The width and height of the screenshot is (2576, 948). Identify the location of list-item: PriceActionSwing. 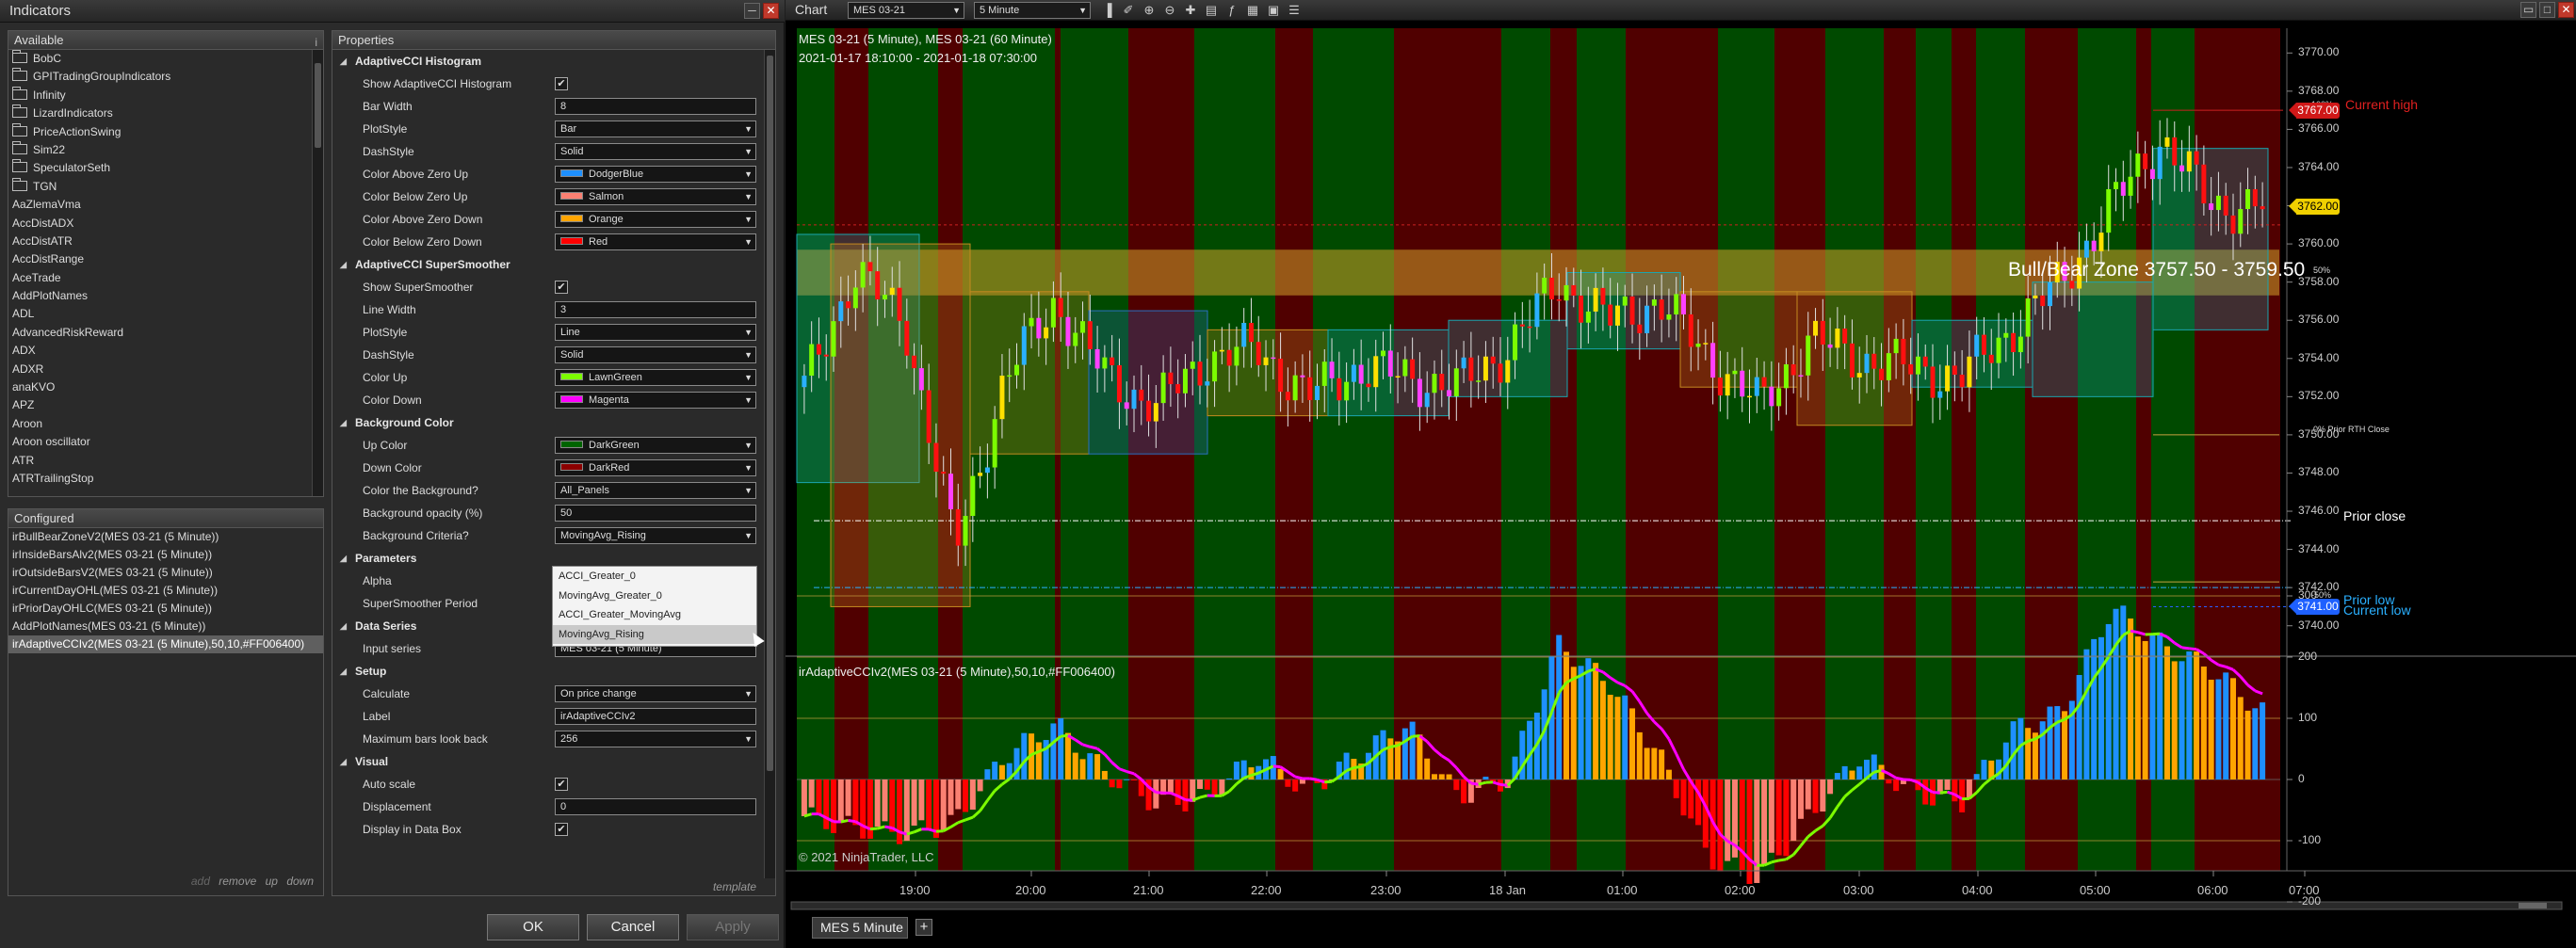
(160, 131).